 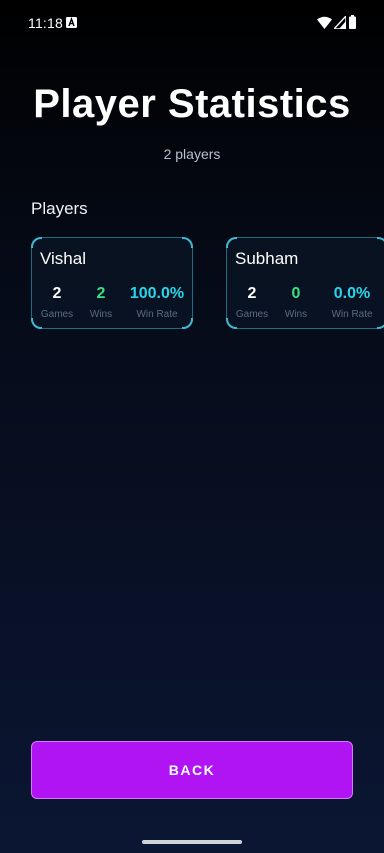 What do you see at coordinates (352, 293) in the screenshot?
I see `win-rate-value: 0.0%` at bounding box center [352, 293].